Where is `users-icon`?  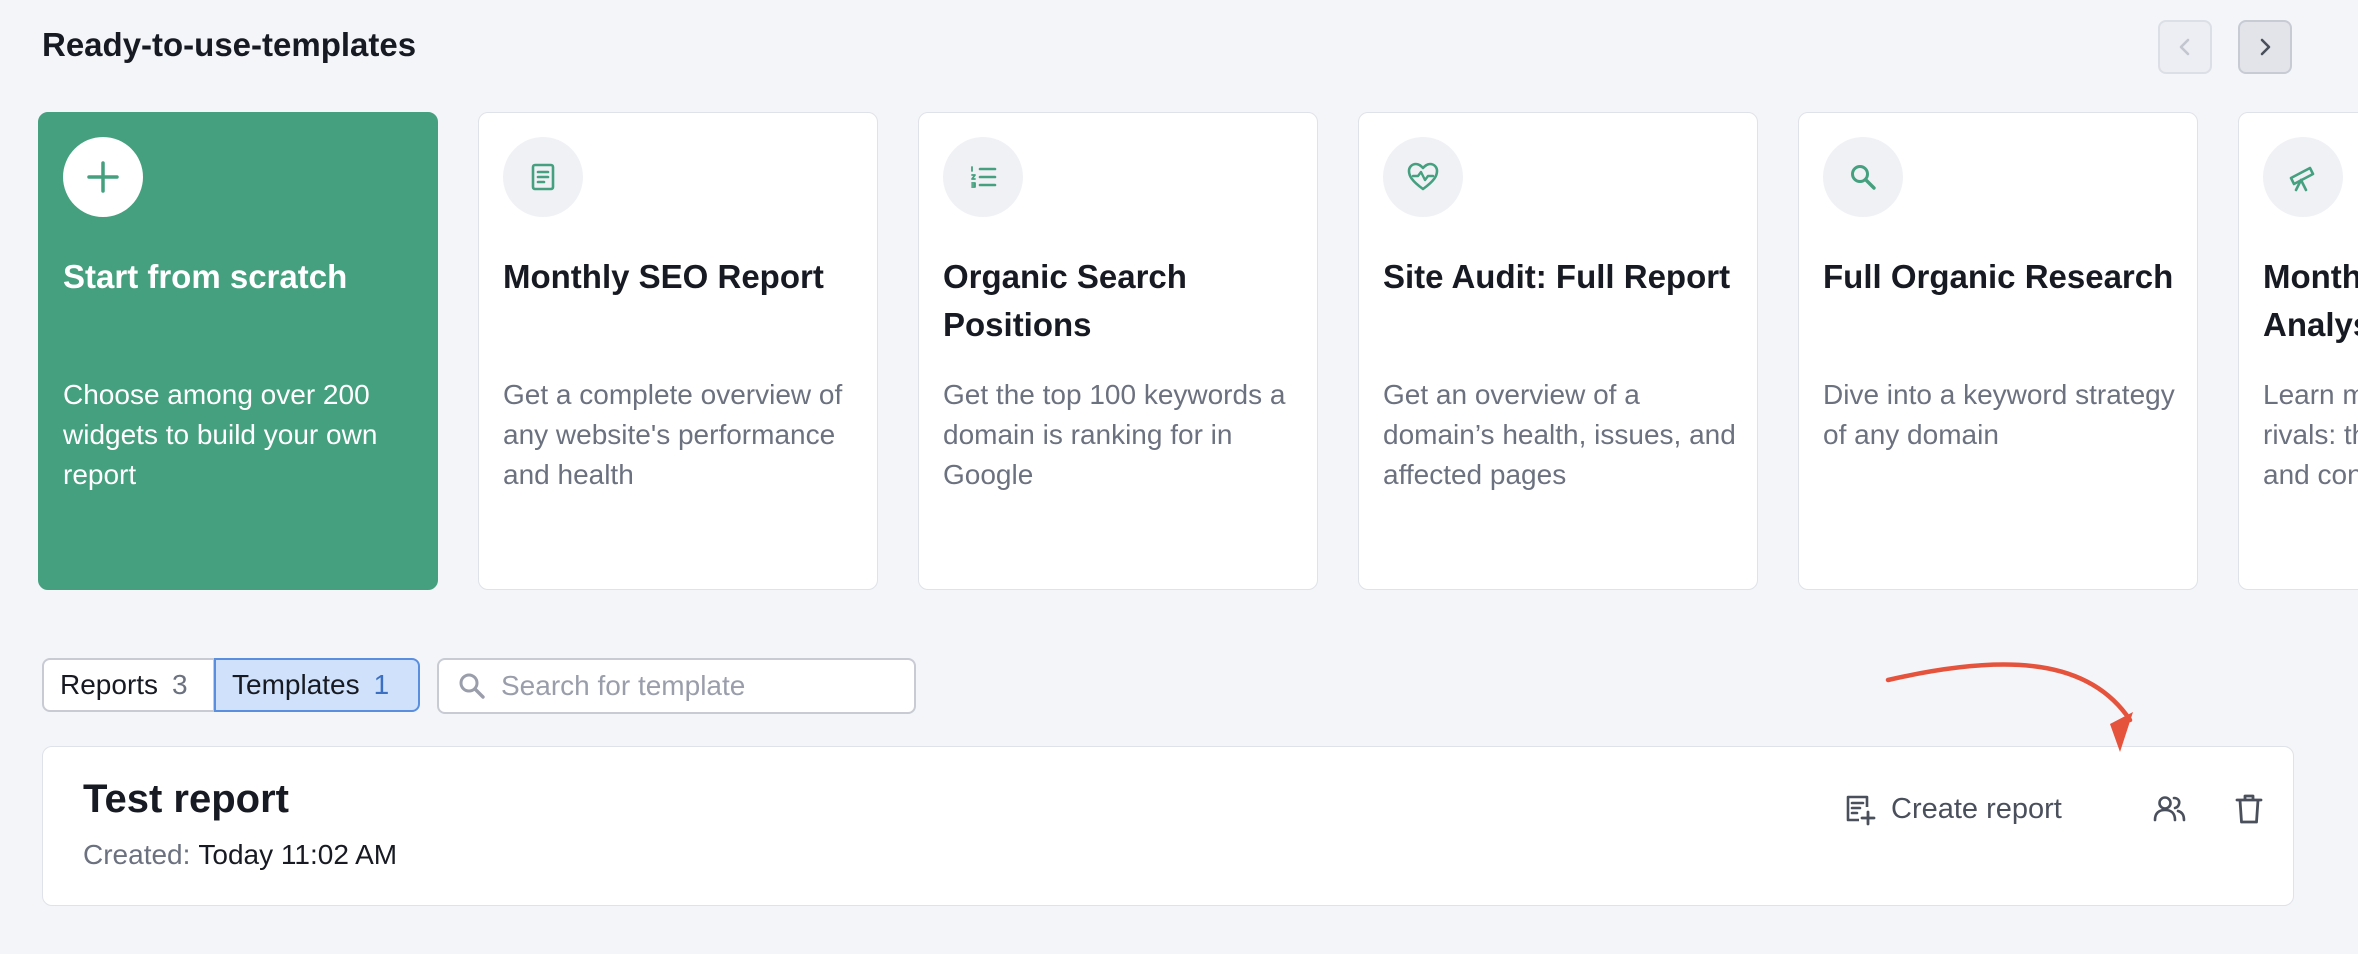 users-icon is located at coordinates (2169, 809).